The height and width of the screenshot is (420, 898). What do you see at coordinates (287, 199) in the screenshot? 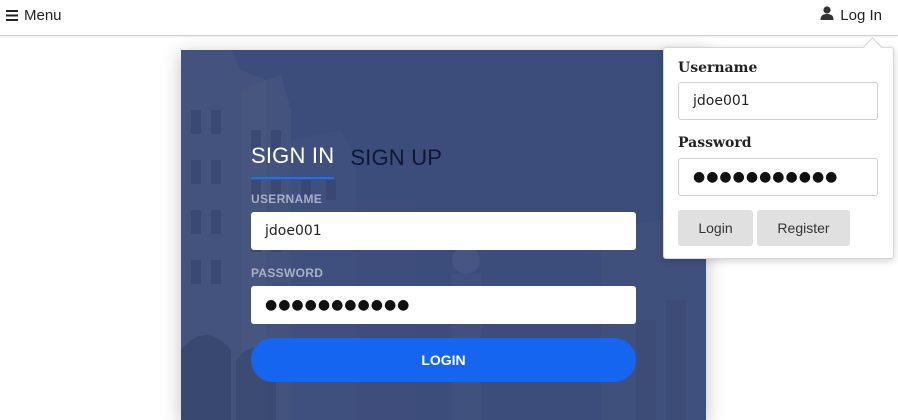
I see `username-label: USERNAME` at bounding box center [287, 199].